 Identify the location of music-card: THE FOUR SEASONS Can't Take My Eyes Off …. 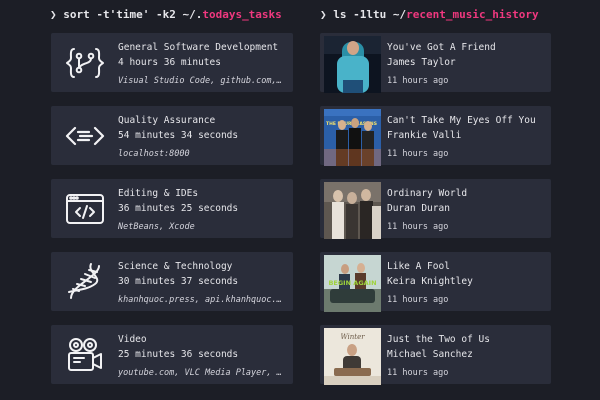
(435, 136).